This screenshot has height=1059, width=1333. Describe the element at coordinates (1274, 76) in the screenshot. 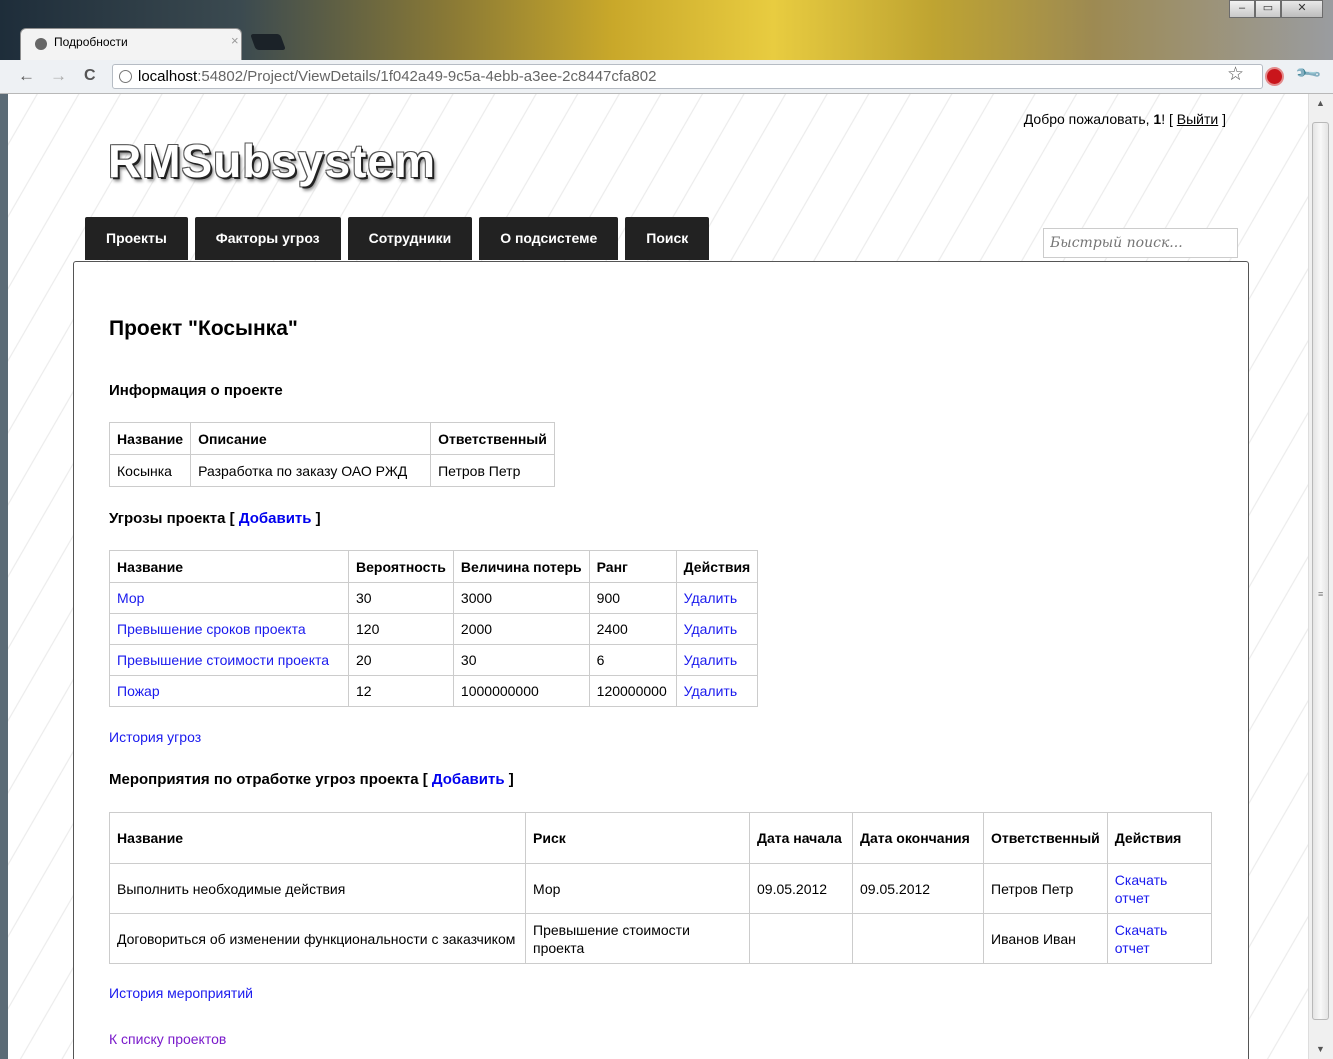

I see `extension-stop-icon` at that location.